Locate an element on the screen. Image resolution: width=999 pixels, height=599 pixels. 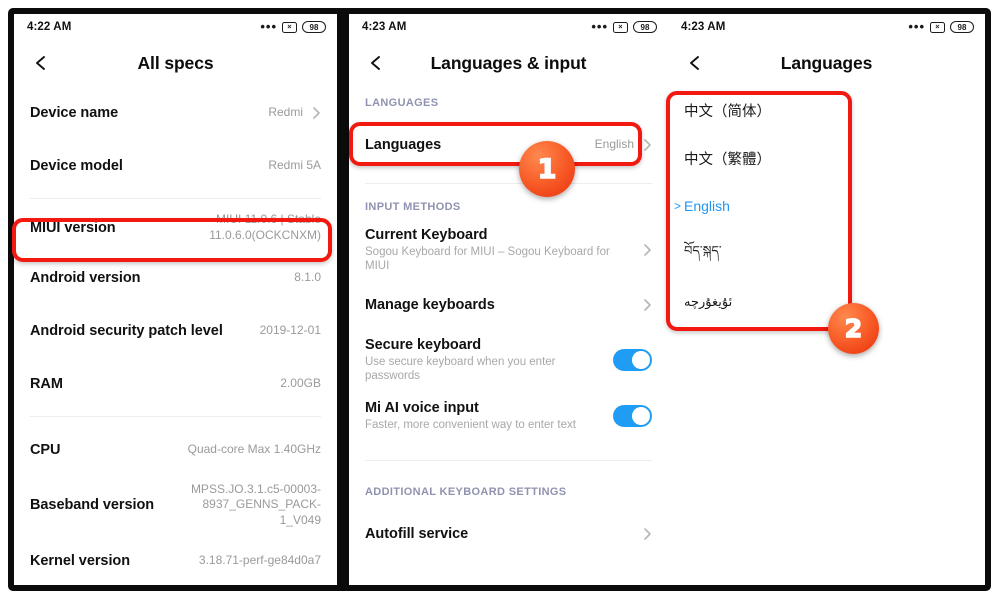
selected-marker-icon: > is located at coordinates (678, 206).